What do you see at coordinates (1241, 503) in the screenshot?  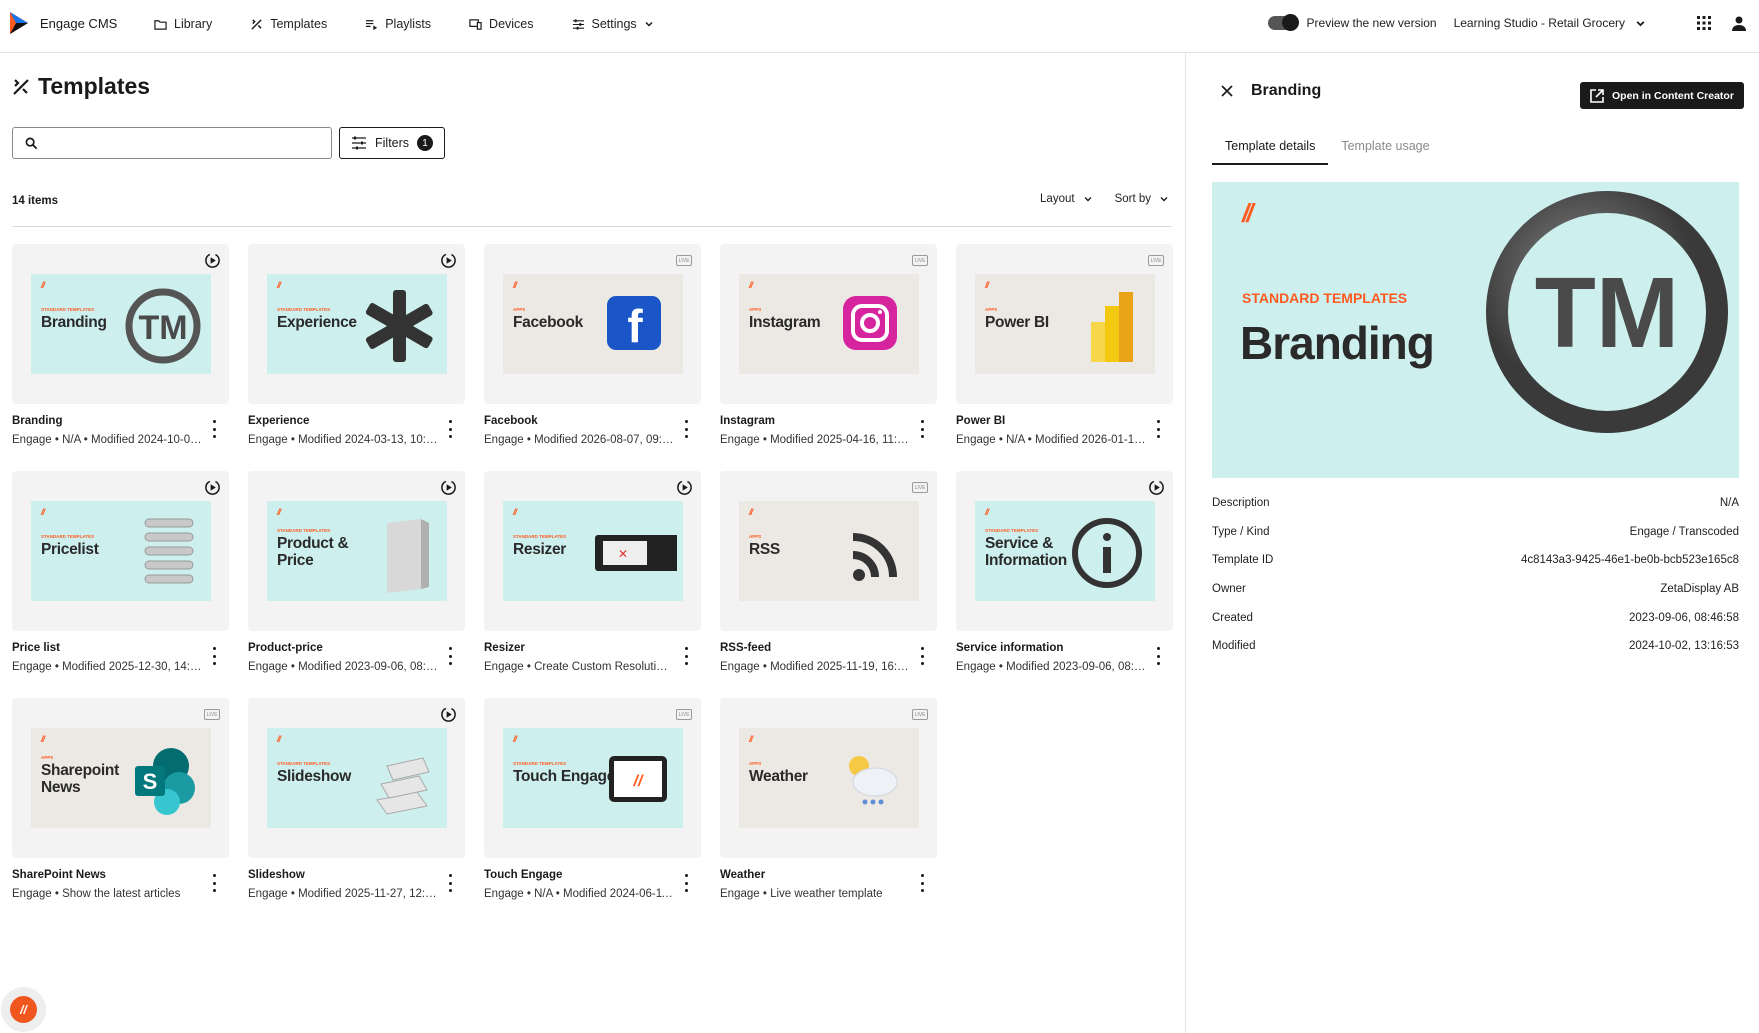 I see `detail-label: Description` at bounding box center [1241, 503].